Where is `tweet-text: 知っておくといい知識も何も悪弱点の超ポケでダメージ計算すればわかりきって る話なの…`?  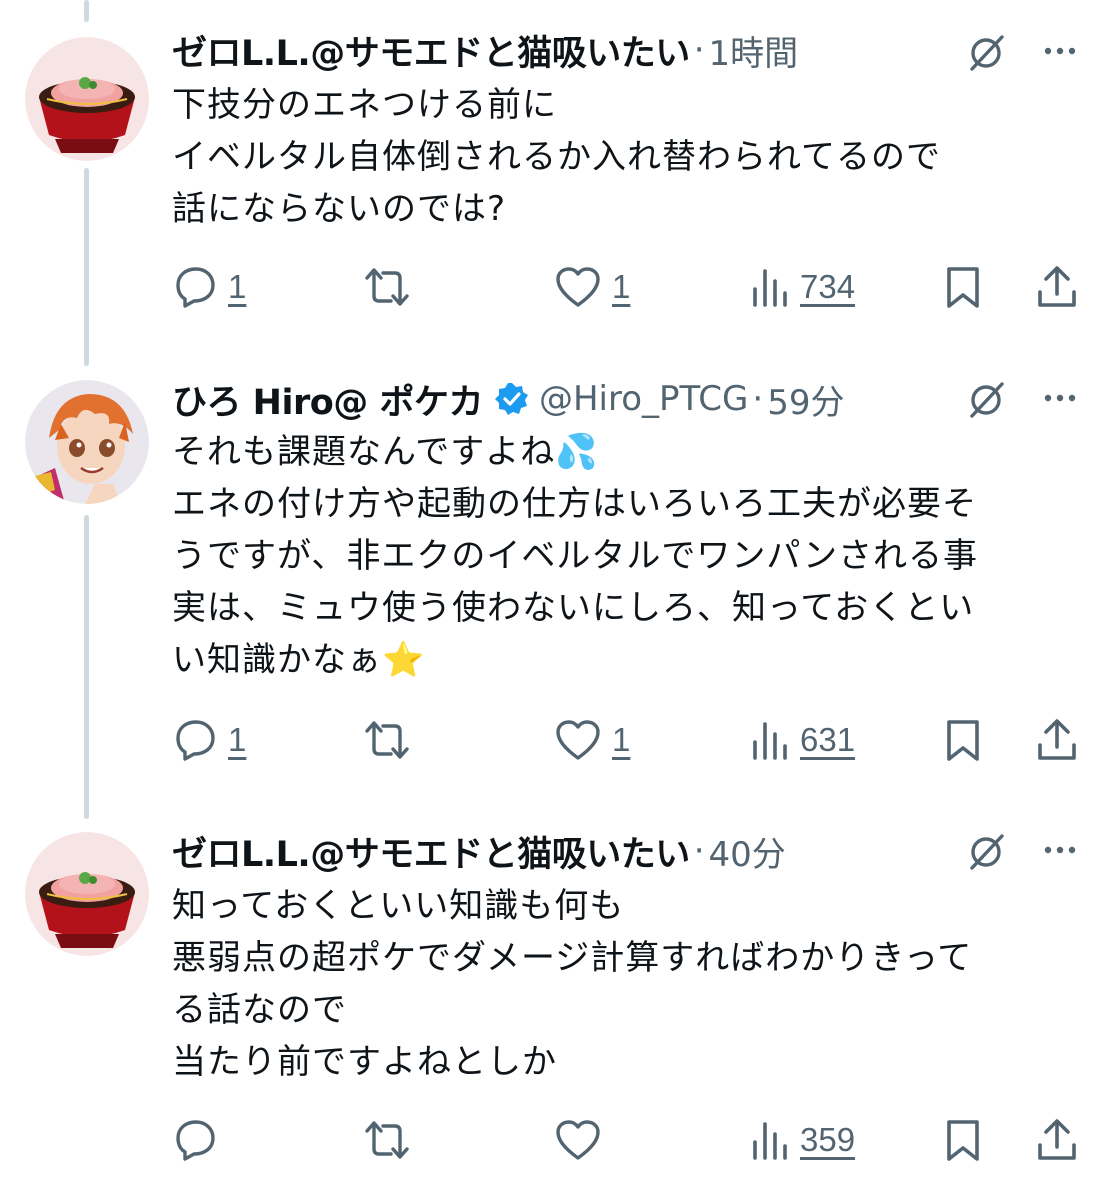
tweet-text: 知っておくといい知識も何も悪弱点の超ポケでダメージ計算すればわかりきって る話なの… is located at coordinates (572, 984).